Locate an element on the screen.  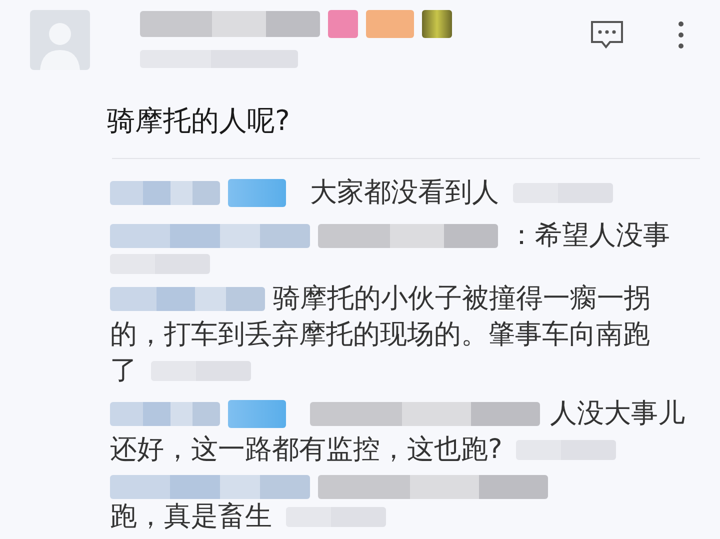
more-icon is located at coordinates (681, 35).